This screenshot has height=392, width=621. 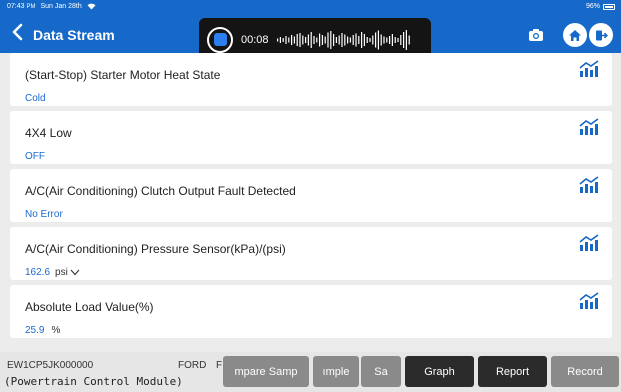 What do you see at coordinates (255, 39) in the screenshot?
I see `recording-timer: 00:08` at bounding box center [255, 39].